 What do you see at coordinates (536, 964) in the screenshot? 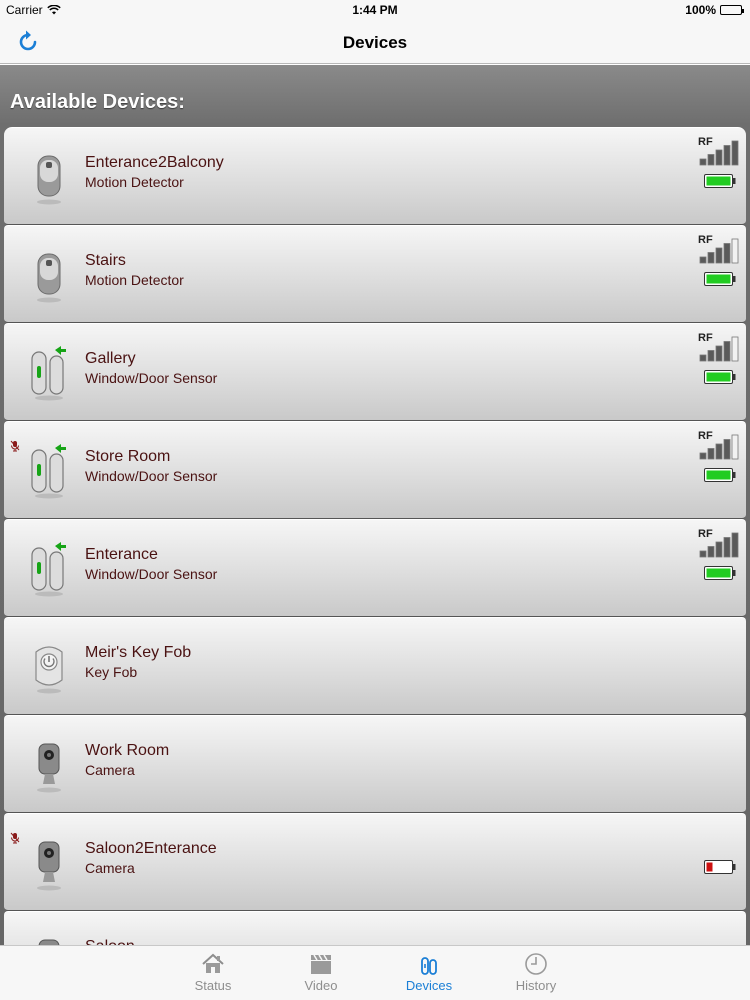
I see `clock-icon` at bounding box center [536, 964].